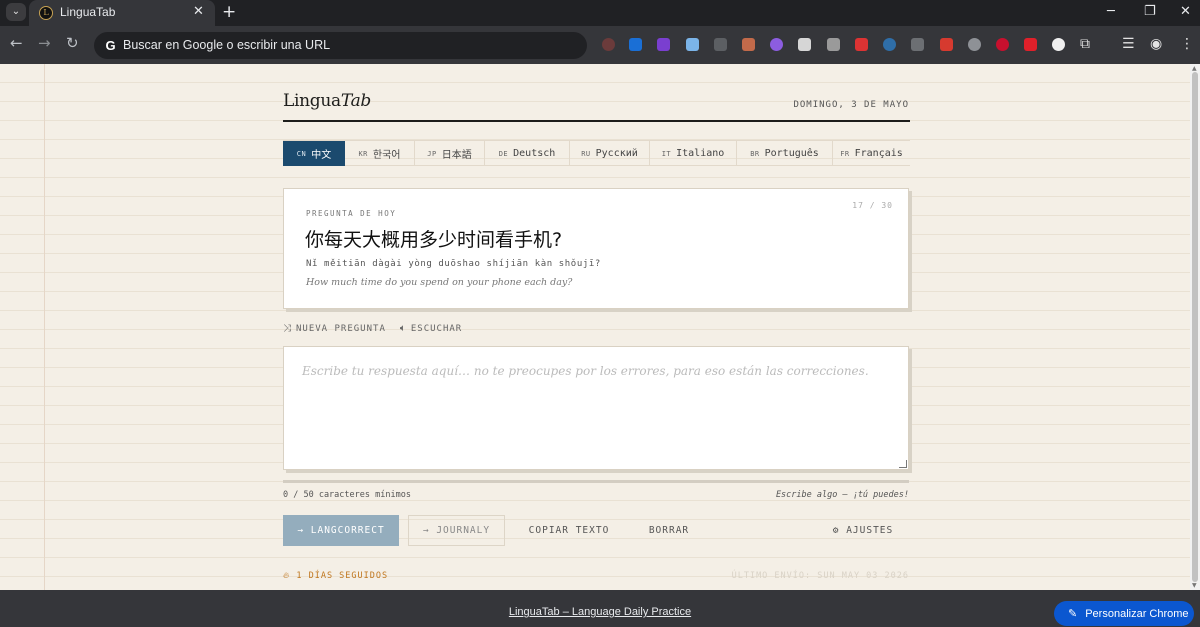 The width and height of the screenshot is (1200, 627). Describe the element at coordinates (842, 495) in the screenshot. I see `encouragement-hint: Escribe algo — ¡tú puedes!` at that location.